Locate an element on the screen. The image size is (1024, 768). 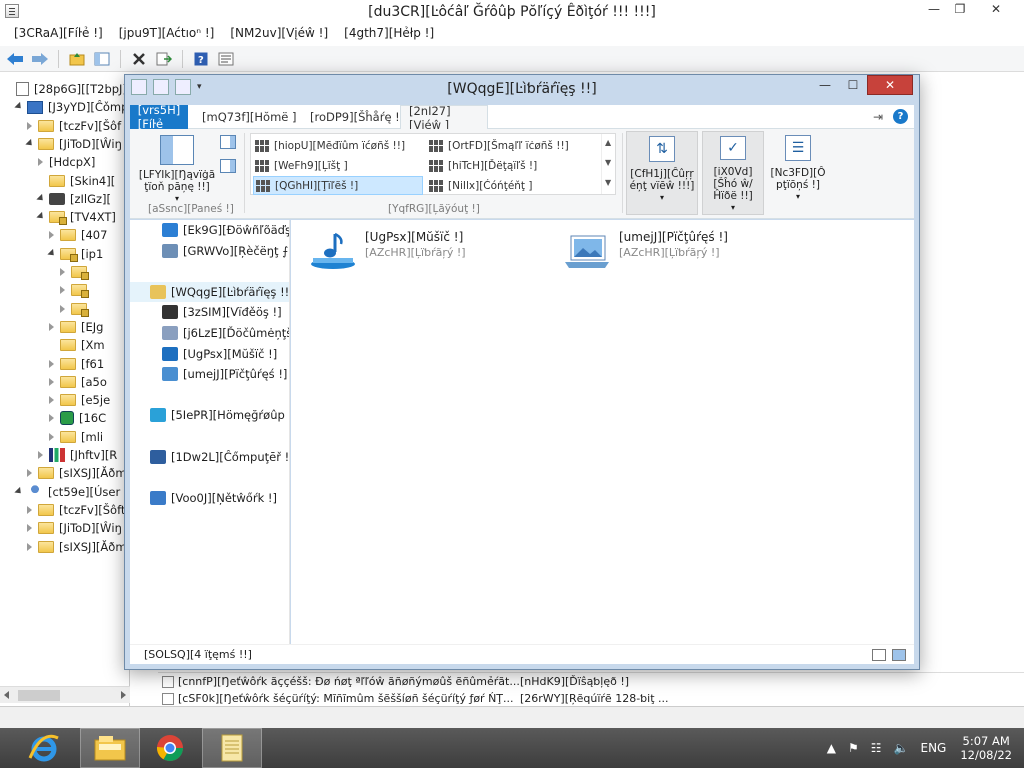
input-language: ENG is located at coordinates (933, 748).